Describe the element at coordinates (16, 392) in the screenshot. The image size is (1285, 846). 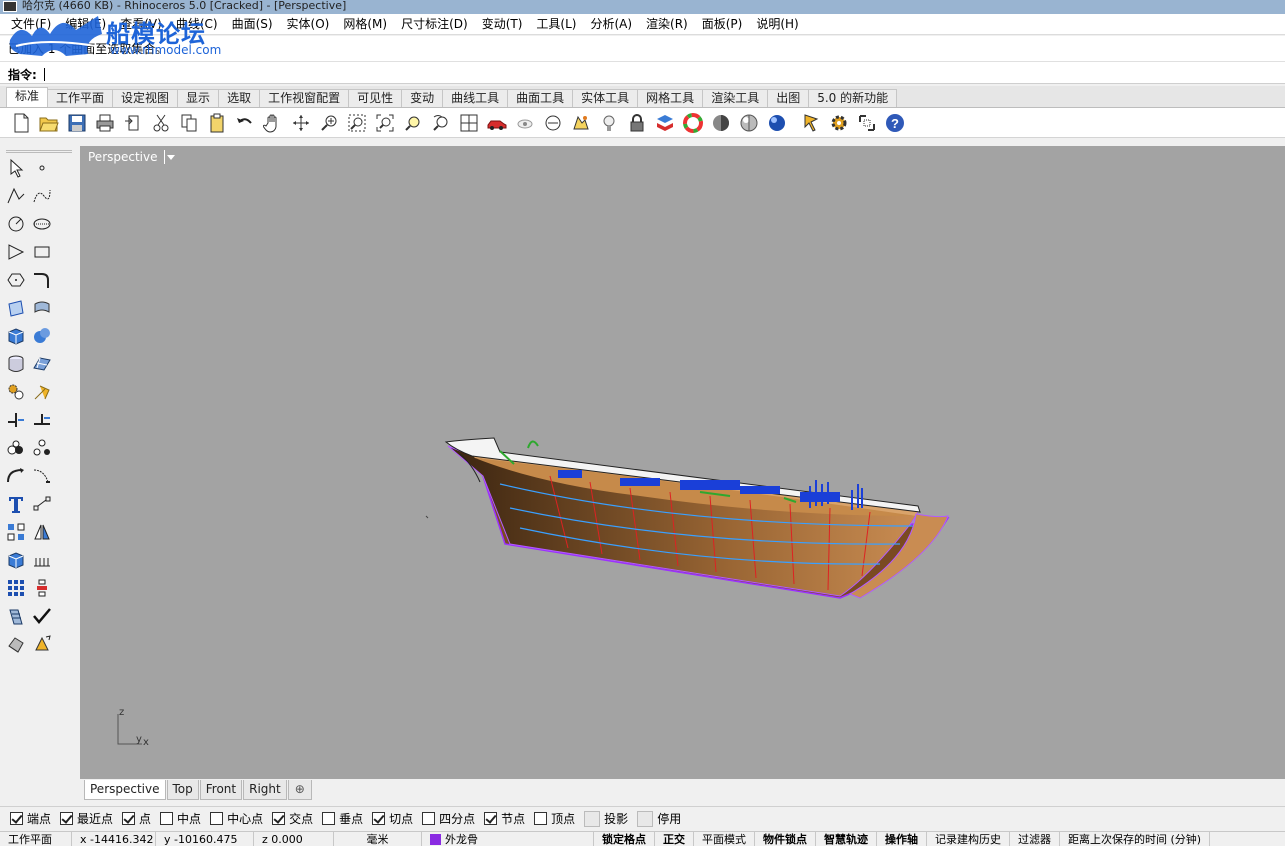
I see `explode-icon` at that location.